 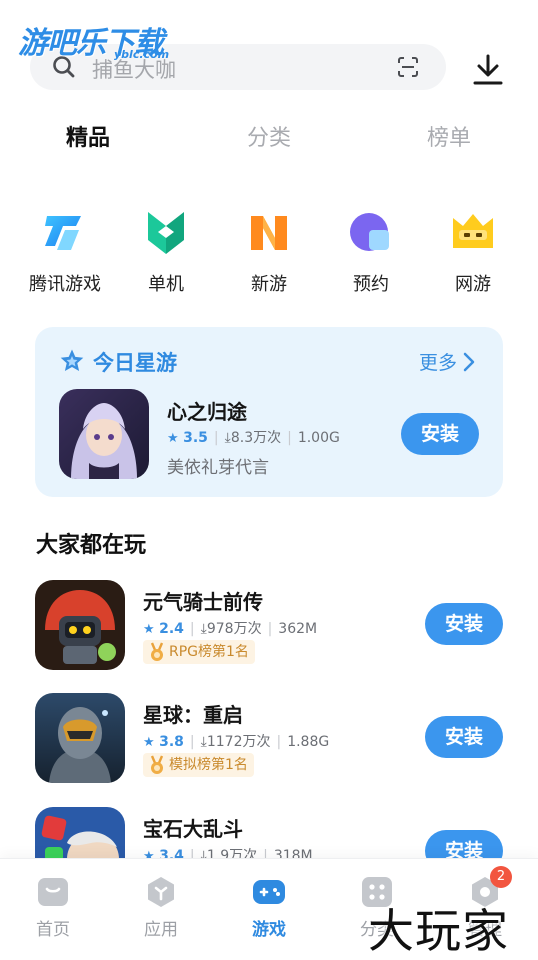 What do you see at coordinates (488, 69) in the screenshot?
I see `download-icon` at bounding box center [488, 69].